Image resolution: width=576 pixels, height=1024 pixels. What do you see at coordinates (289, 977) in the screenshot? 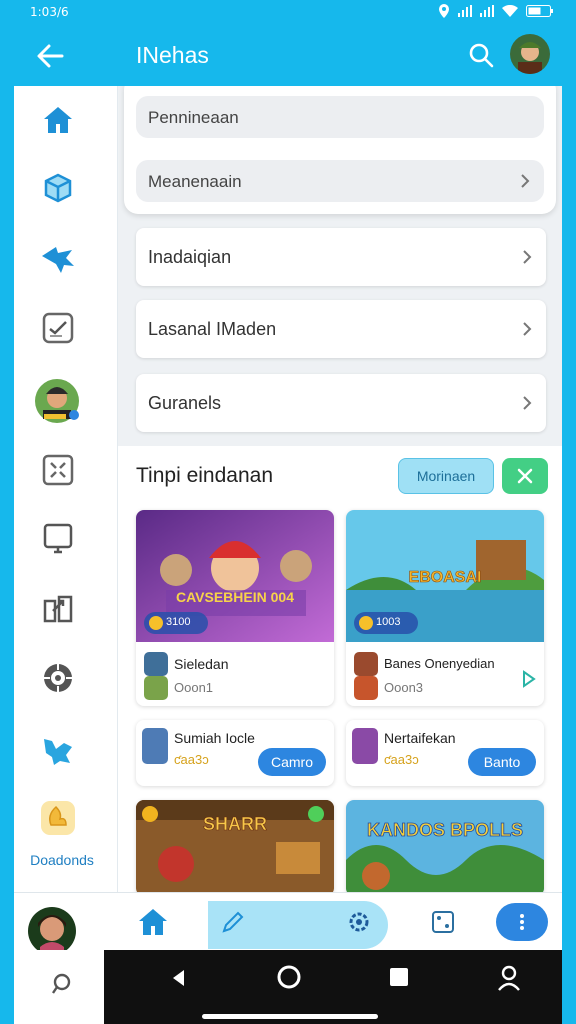
I see `home-circle-icon` at bounding box center [289, 977].